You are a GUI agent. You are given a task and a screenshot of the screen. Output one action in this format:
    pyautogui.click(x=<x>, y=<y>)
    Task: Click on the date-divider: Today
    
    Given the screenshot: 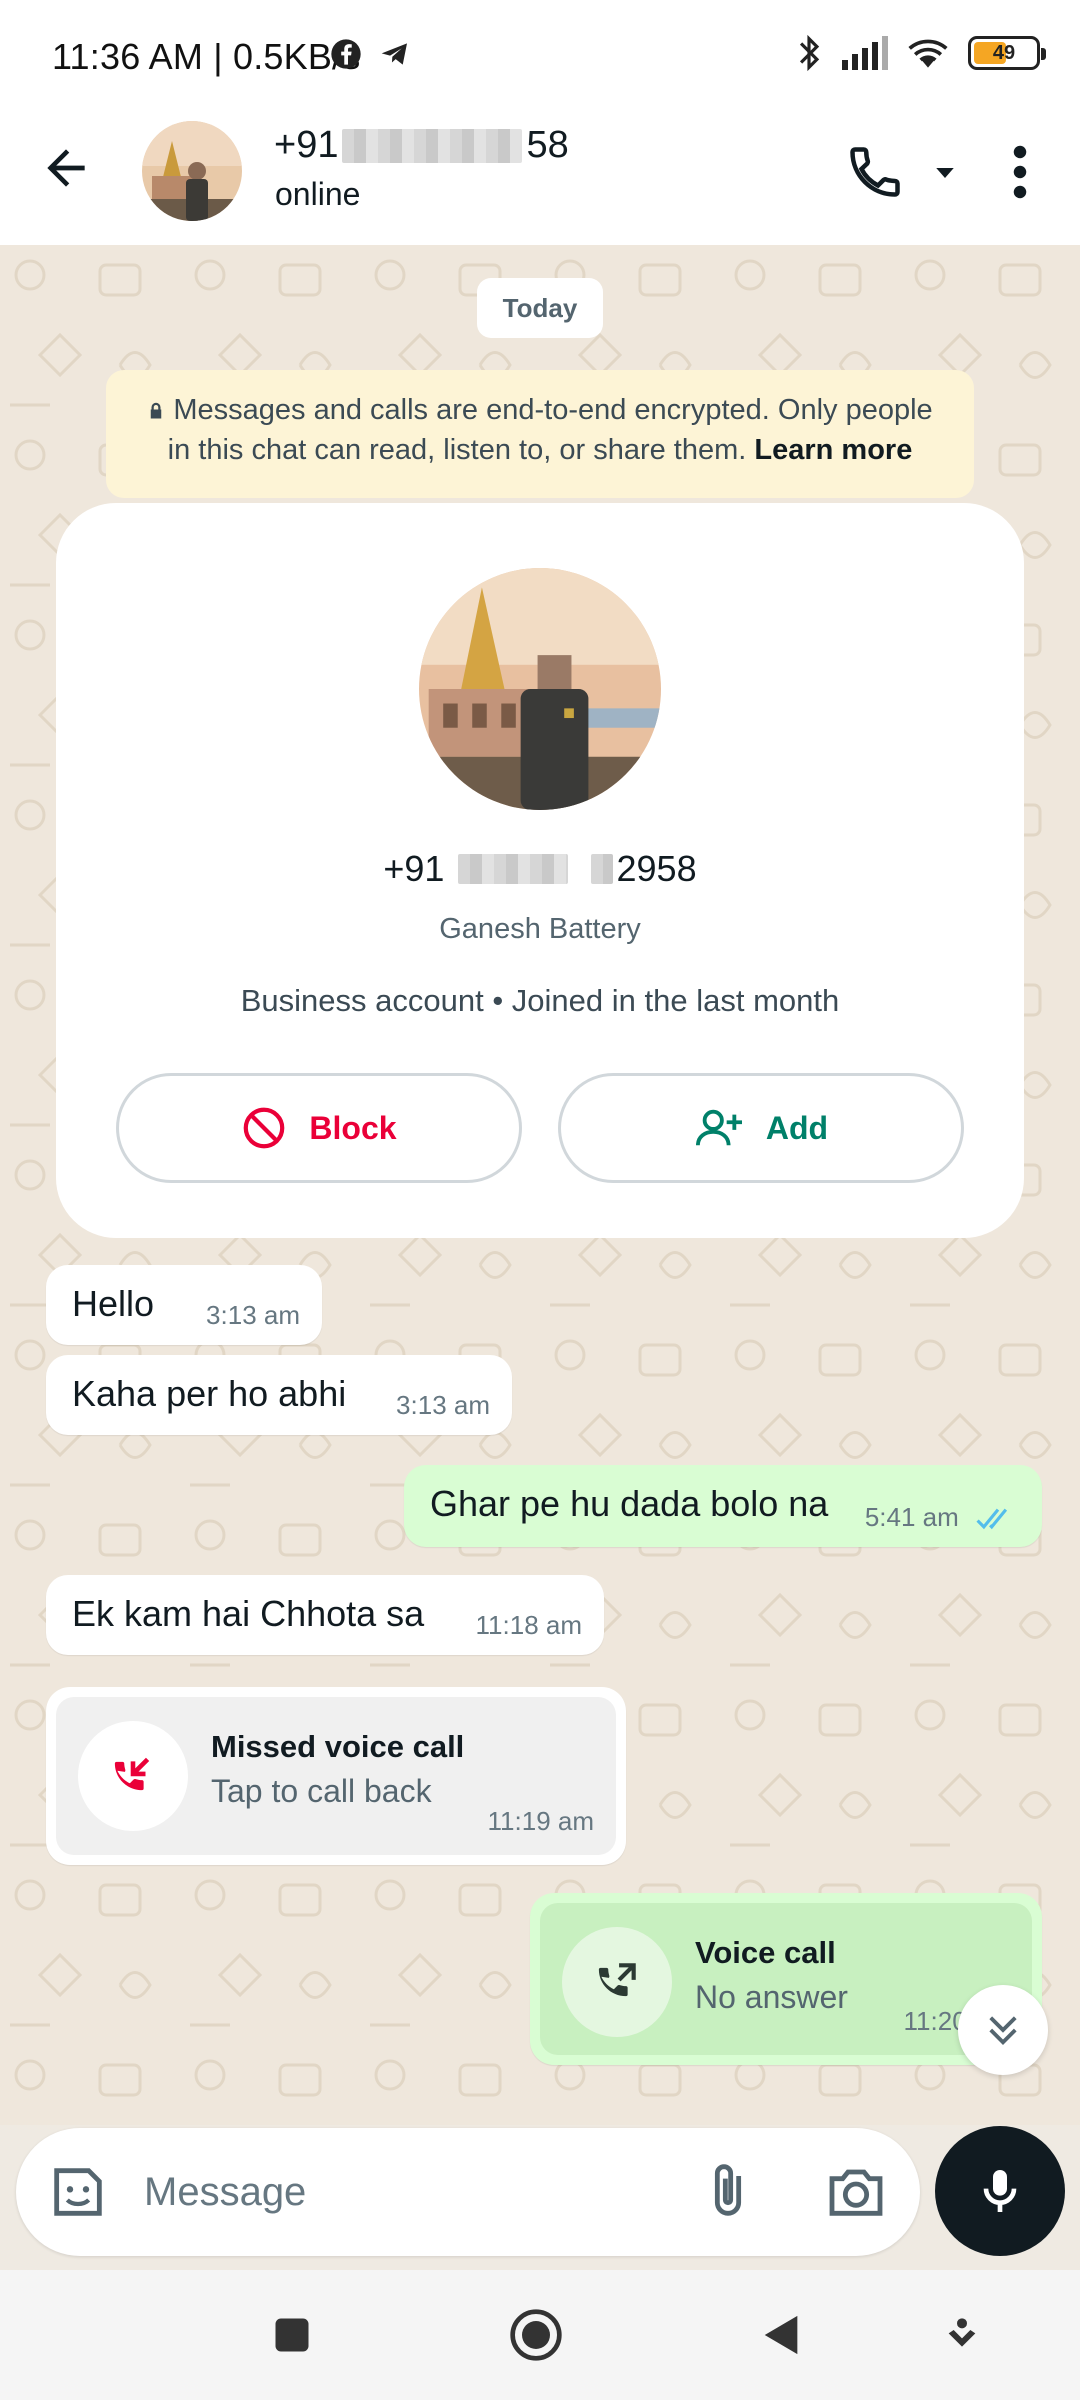 What is the action you would take?
    pyautogui.click(x=540, y=308)
    